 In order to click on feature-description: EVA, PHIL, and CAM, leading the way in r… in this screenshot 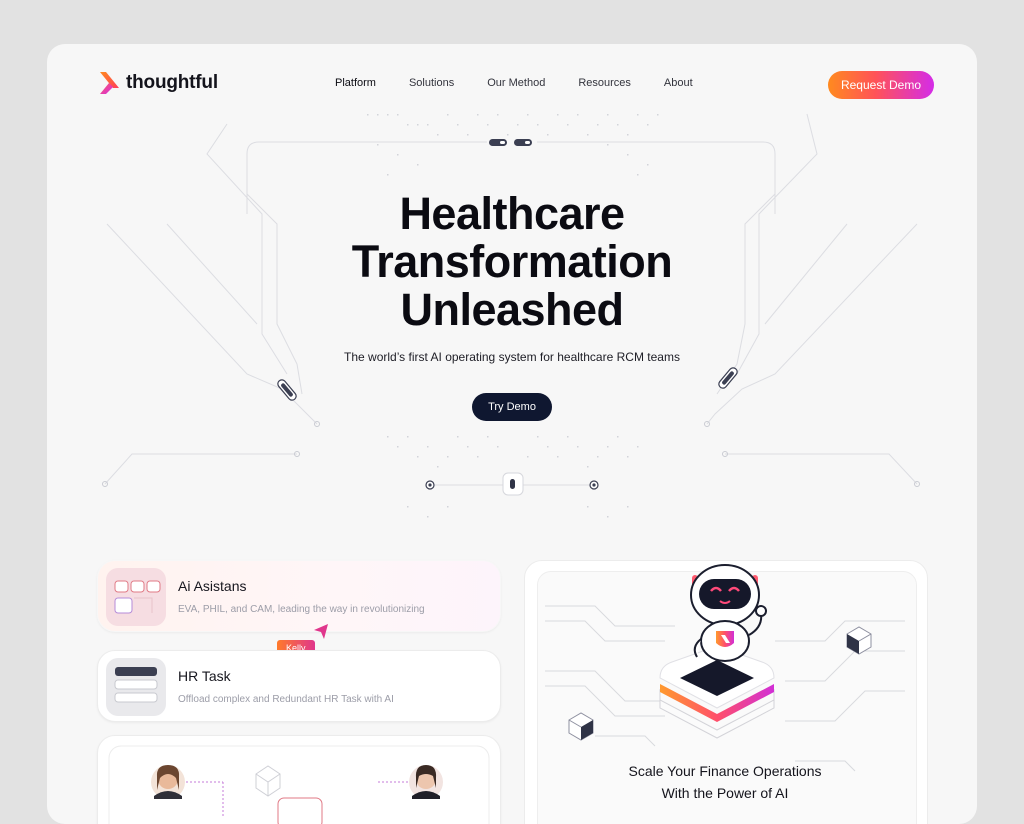, I will do `click(301, 609)`.